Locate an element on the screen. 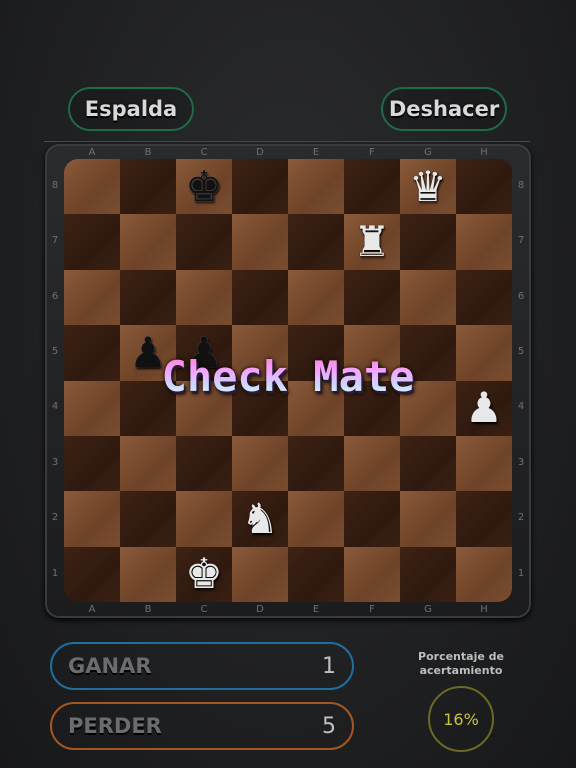 The height and width of the screenshot is (768, 576). win-value: 1 is located at coordinates (329, 666).